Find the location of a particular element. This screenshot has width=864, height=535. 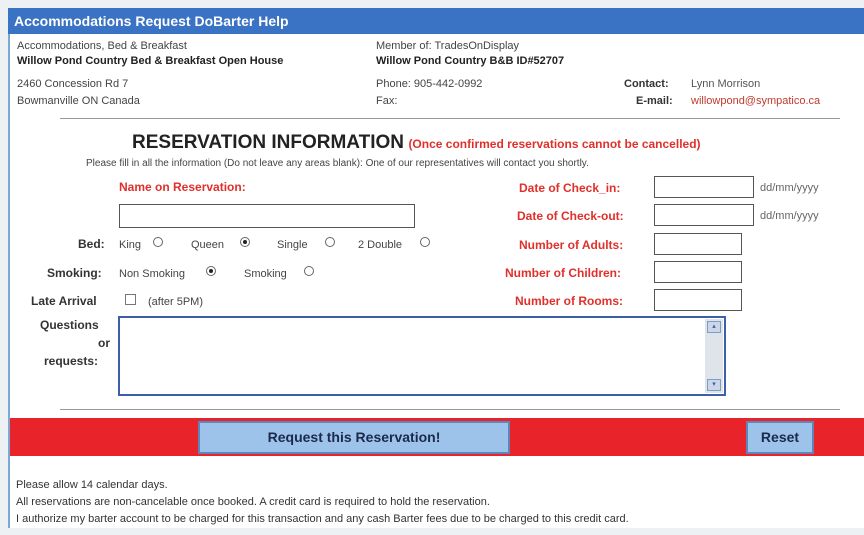

checkout-input is located at coordinates (704, 215).